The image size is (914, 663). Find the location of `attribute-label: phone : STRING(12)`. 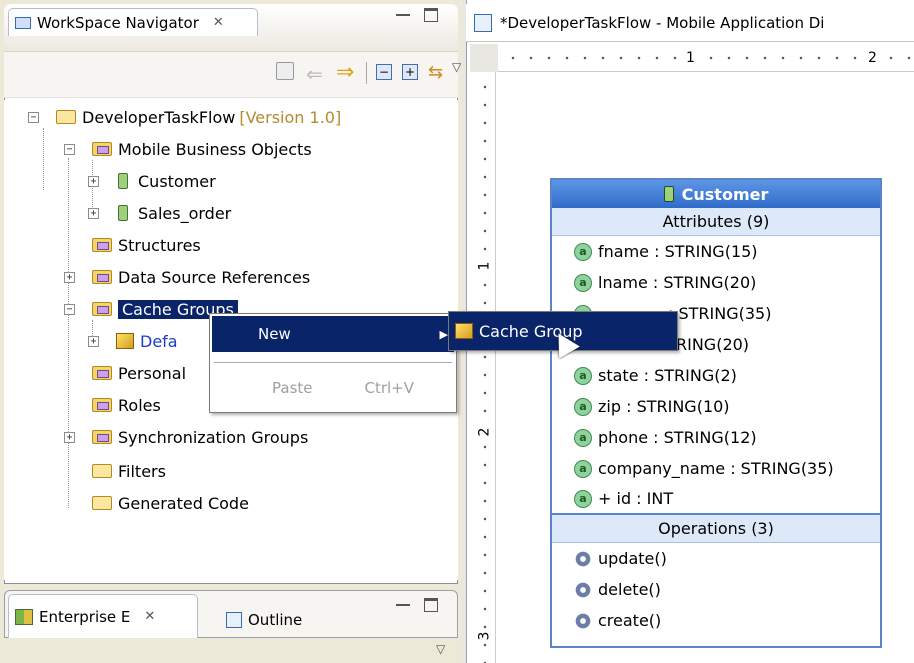

attribute-label: phone : STRING(12) is located at coordinates (677, 437).